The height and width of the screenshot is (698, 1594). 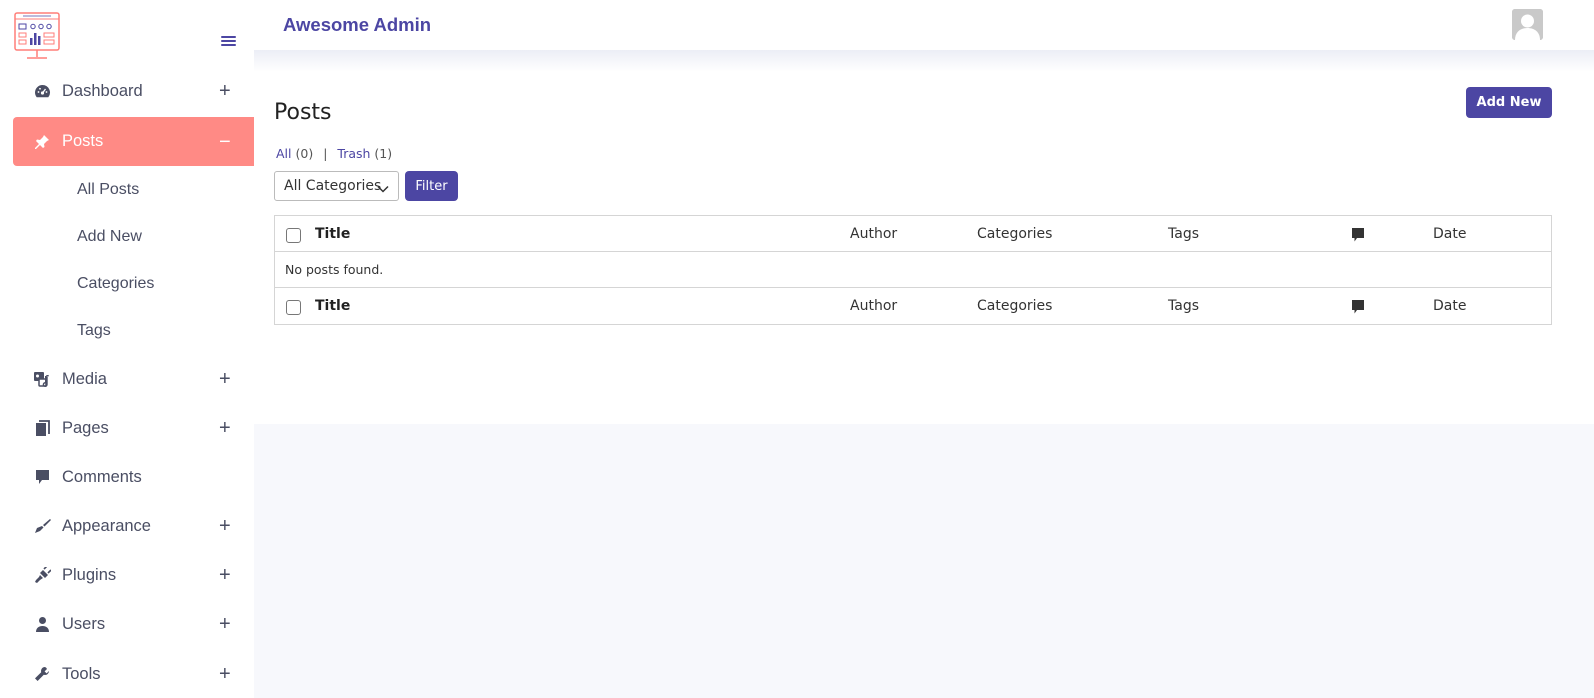 I want to click on comment-icon, so click(x=42, y=477).